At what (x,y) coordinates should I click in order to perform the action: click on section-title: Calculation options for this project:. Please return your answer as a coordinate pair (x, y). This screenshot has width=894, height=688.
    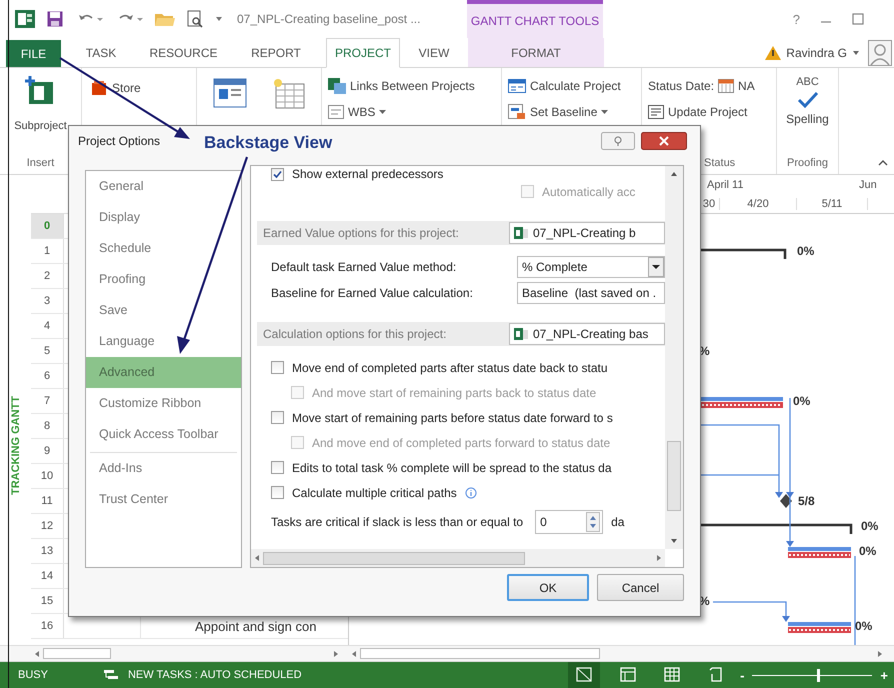
    Looking at the image, I should click on (354, 334).